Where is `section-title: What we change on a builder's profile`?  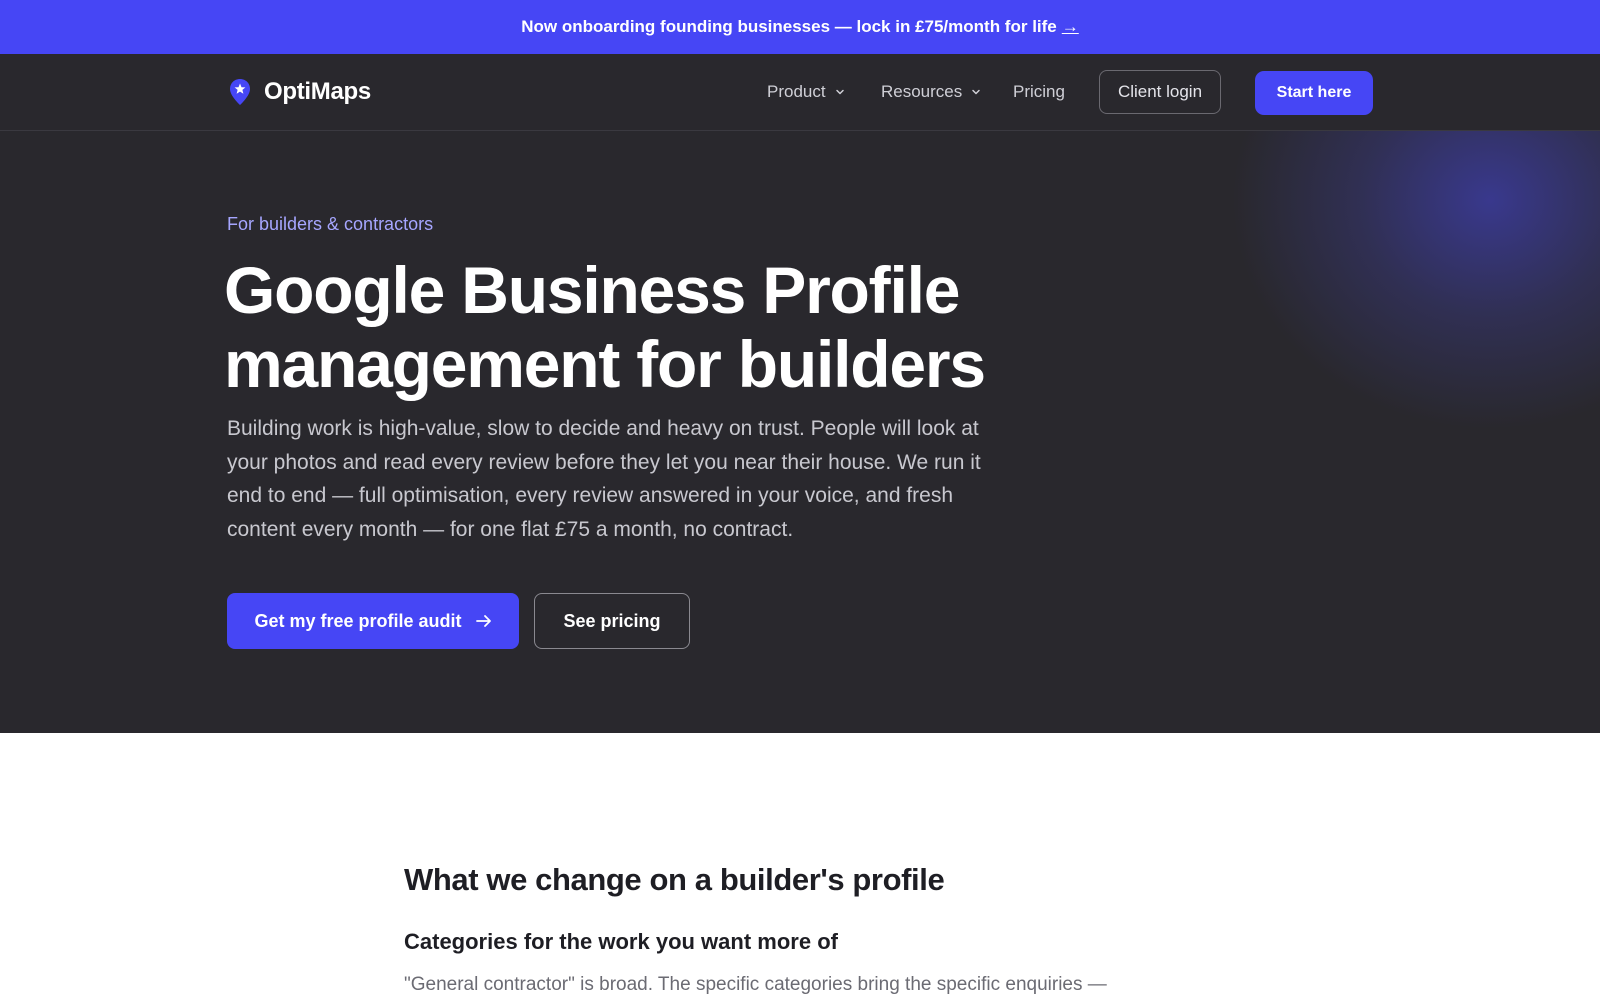 section-title: What we change on a builder's profile is located at coordinates (674, 879).